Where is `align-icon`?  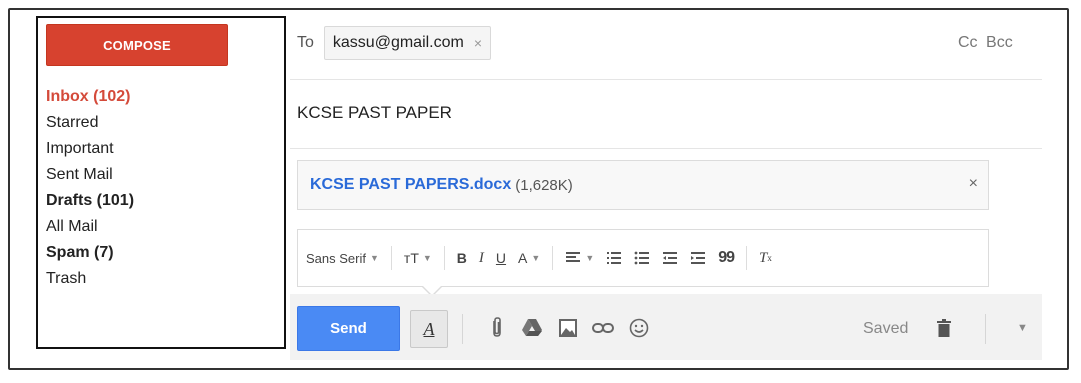 align-icon is located at coordinates (573, 257).